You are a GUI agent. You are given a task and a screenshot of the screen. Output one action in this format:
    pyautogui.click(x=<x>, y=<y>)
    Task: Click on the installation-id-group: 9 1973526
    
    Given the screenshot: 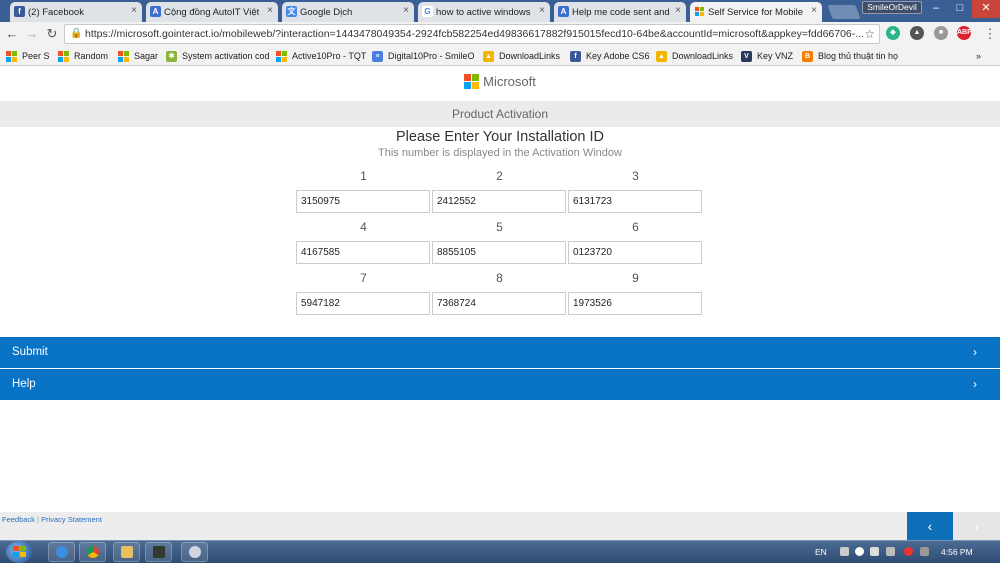 What is the action you would take?
    pyautogui.click(x=635, y=291)
    